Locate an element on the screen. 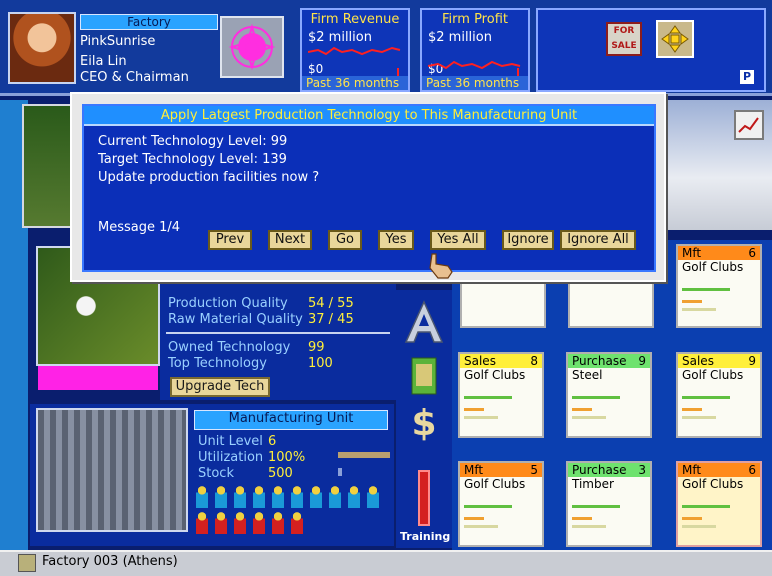  grid-cell-sales-left: Sales 8 Golf Clubs is located at coordinates (501, 395).